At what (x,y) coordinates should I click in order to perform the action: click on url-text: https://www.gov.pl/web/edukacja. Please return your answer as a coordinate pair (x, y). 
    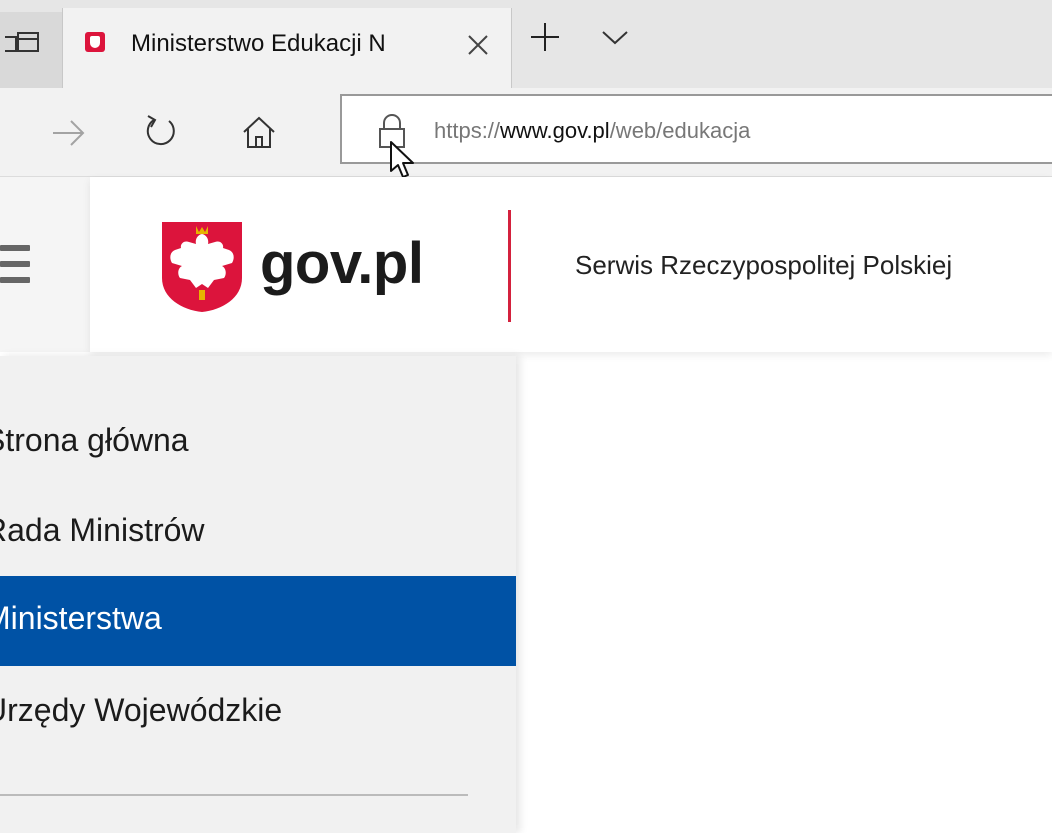
    Looking at the image, I should click on (592, 131).